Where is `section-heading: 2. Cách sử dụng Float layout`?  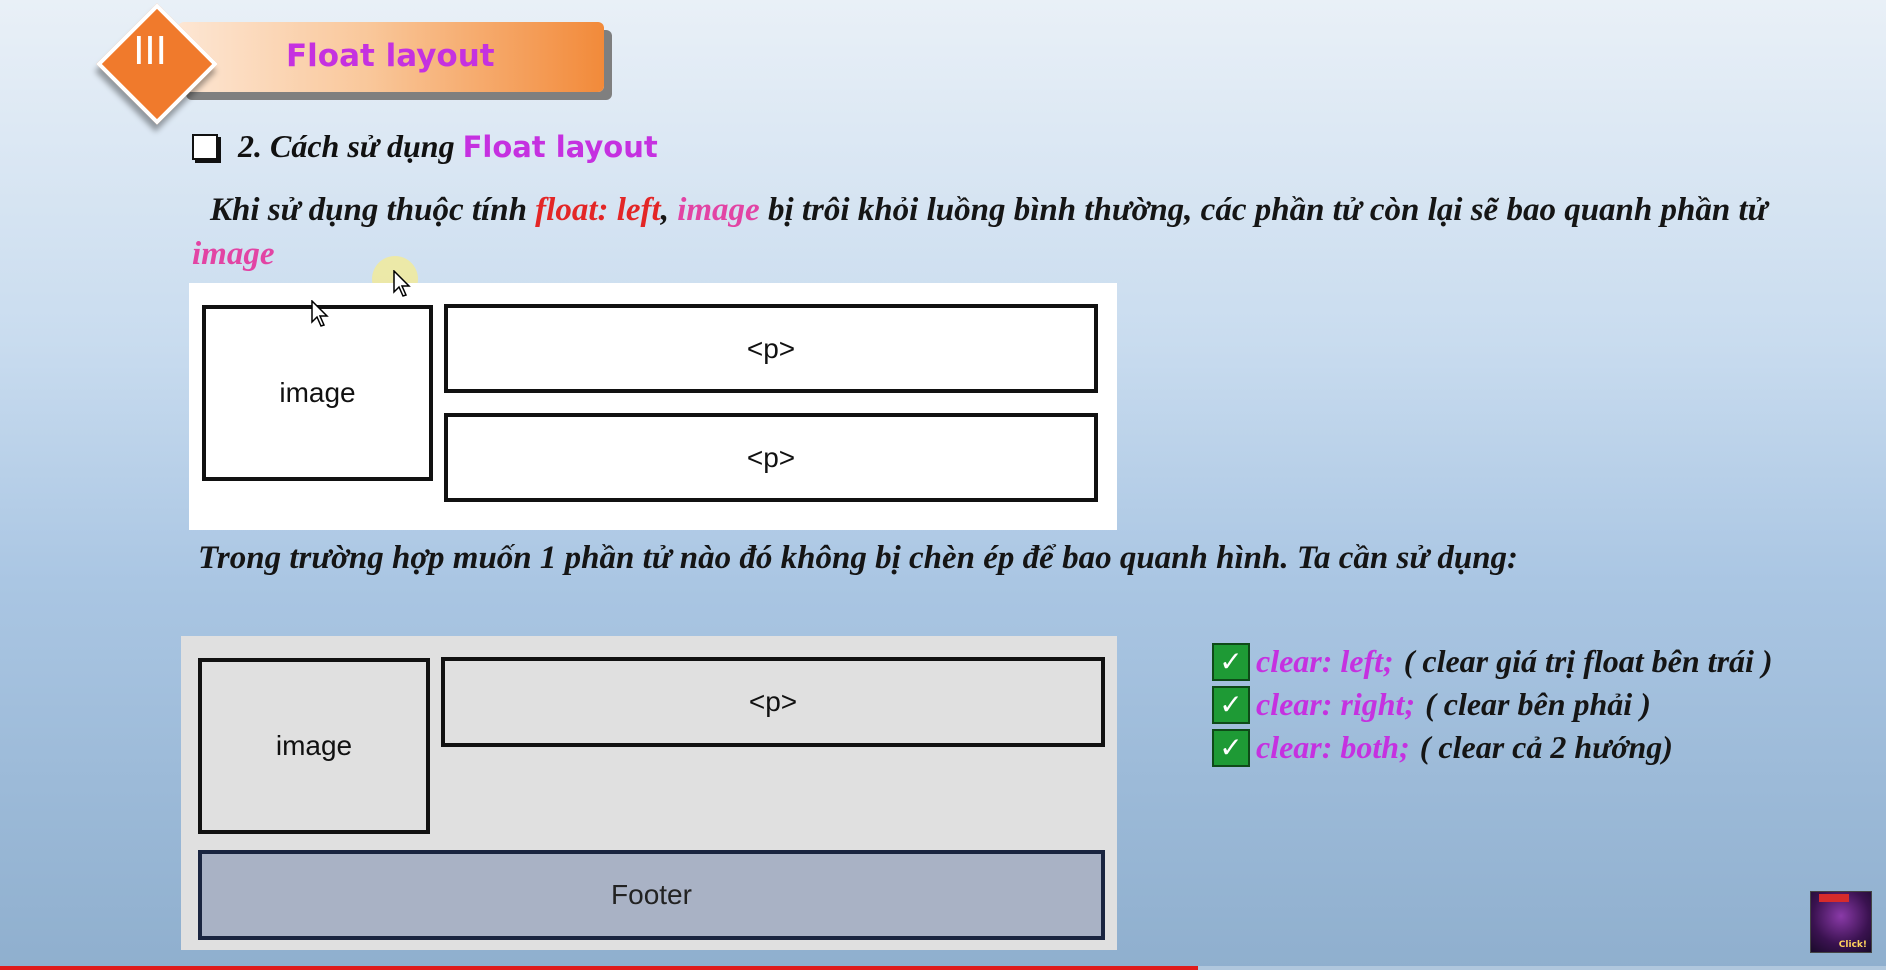 section-heading: 2. Cách sử dụng Float layout is located at coordinates (425, 146).